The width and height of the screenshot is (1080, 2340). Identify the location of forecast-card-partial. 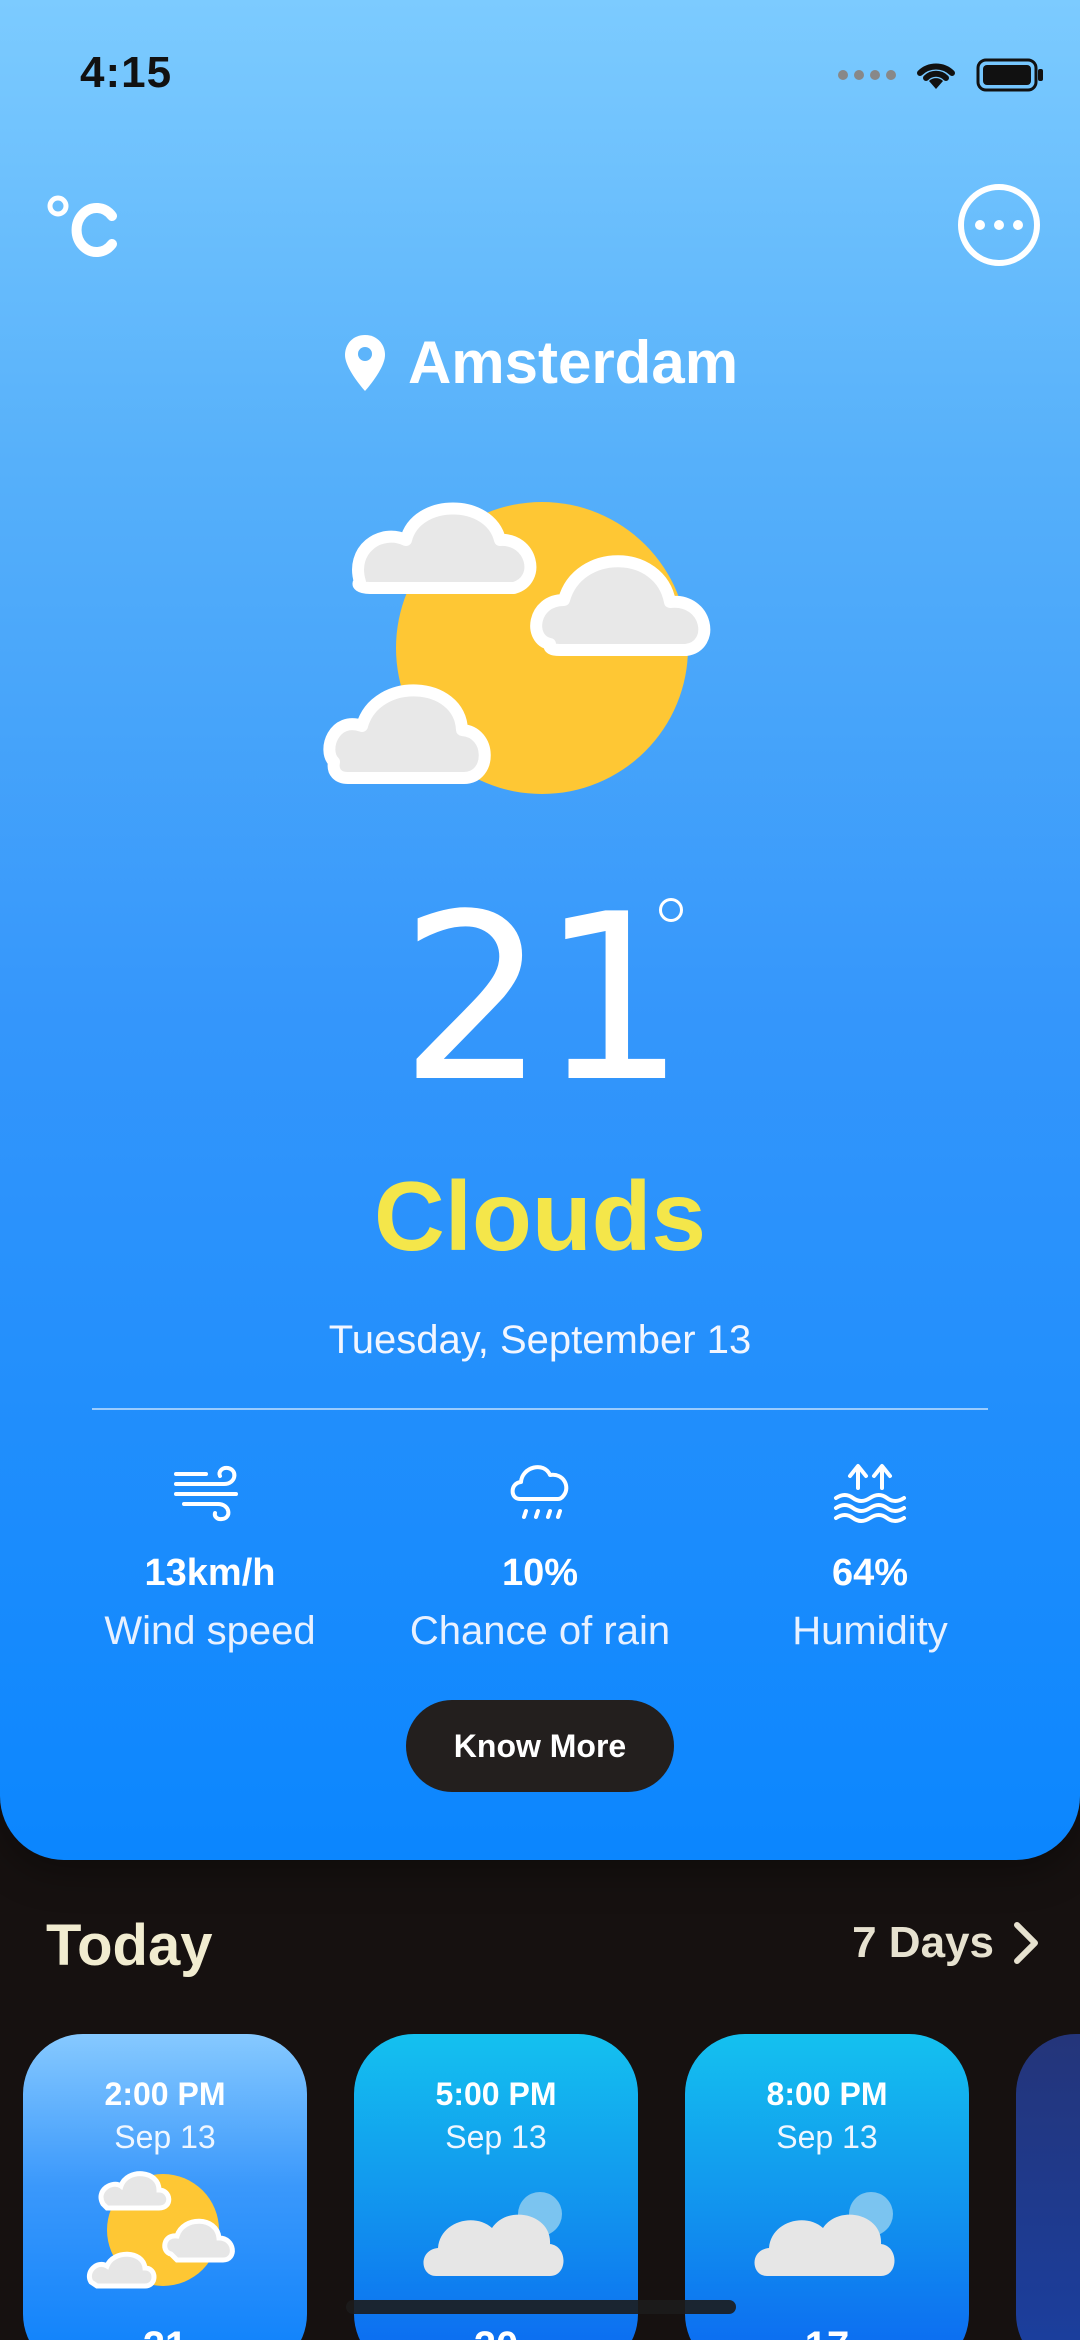
(1048, 2187).